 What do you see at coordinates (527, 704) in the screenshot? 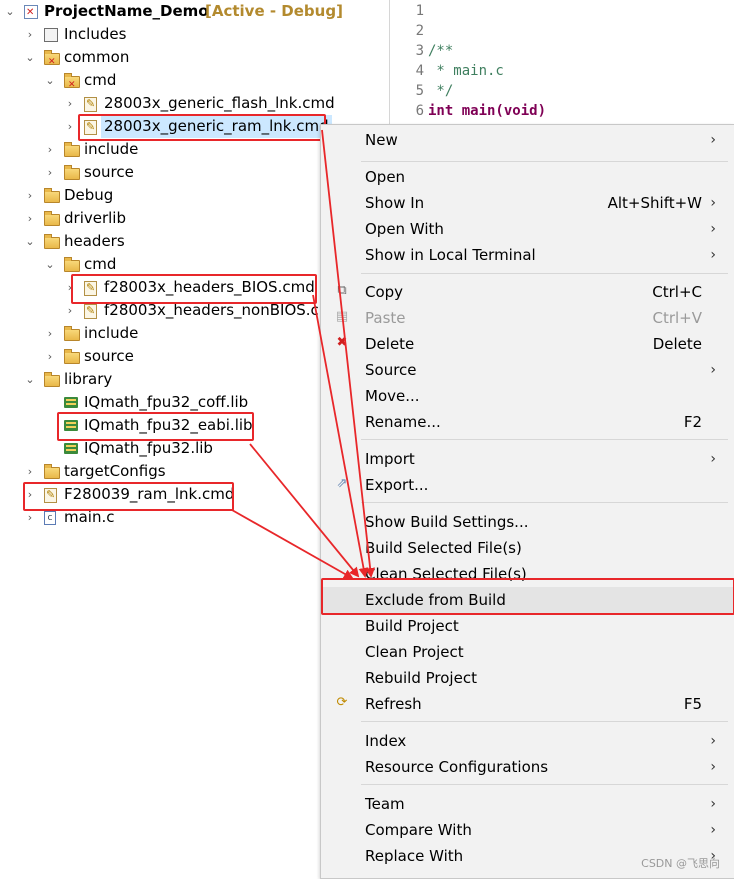
I see `menu-item-refresh: ⟳ Refresh F5` at bounding box center [527, 704].